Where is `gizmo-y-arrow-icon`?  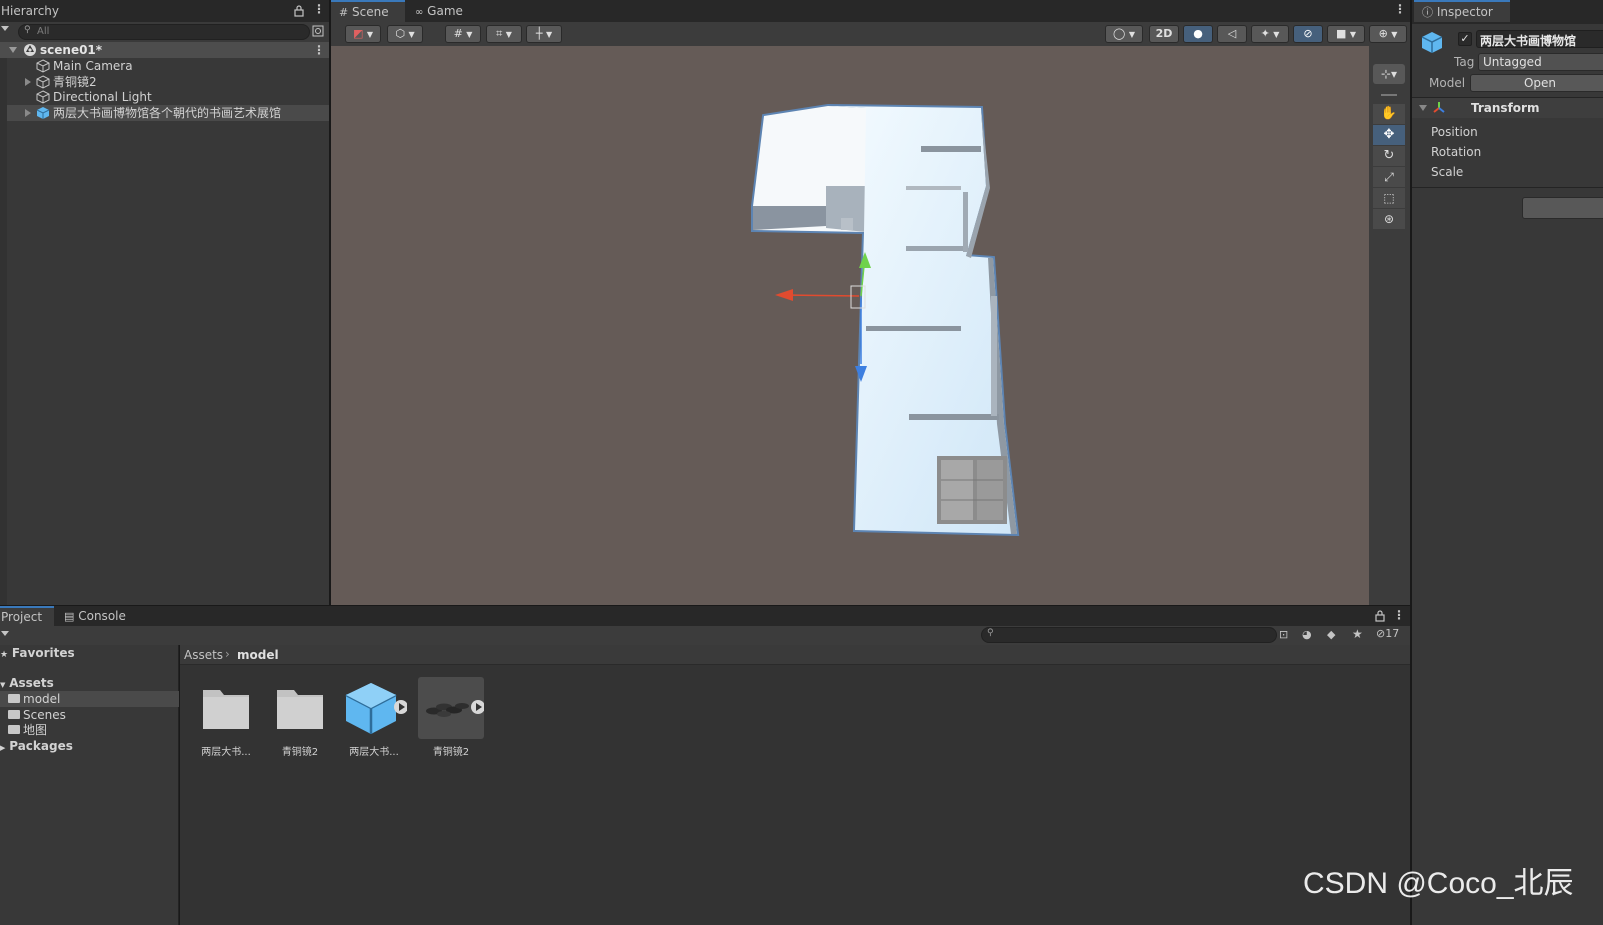 gizmo-y-arrow-icon is located at coordinates (865, 260).